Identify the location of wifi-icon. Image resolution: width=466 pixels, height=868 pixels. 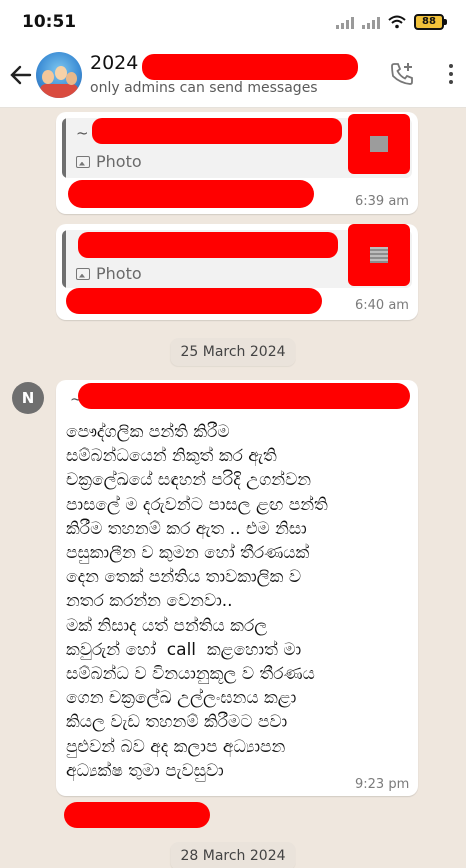
(397, 22).